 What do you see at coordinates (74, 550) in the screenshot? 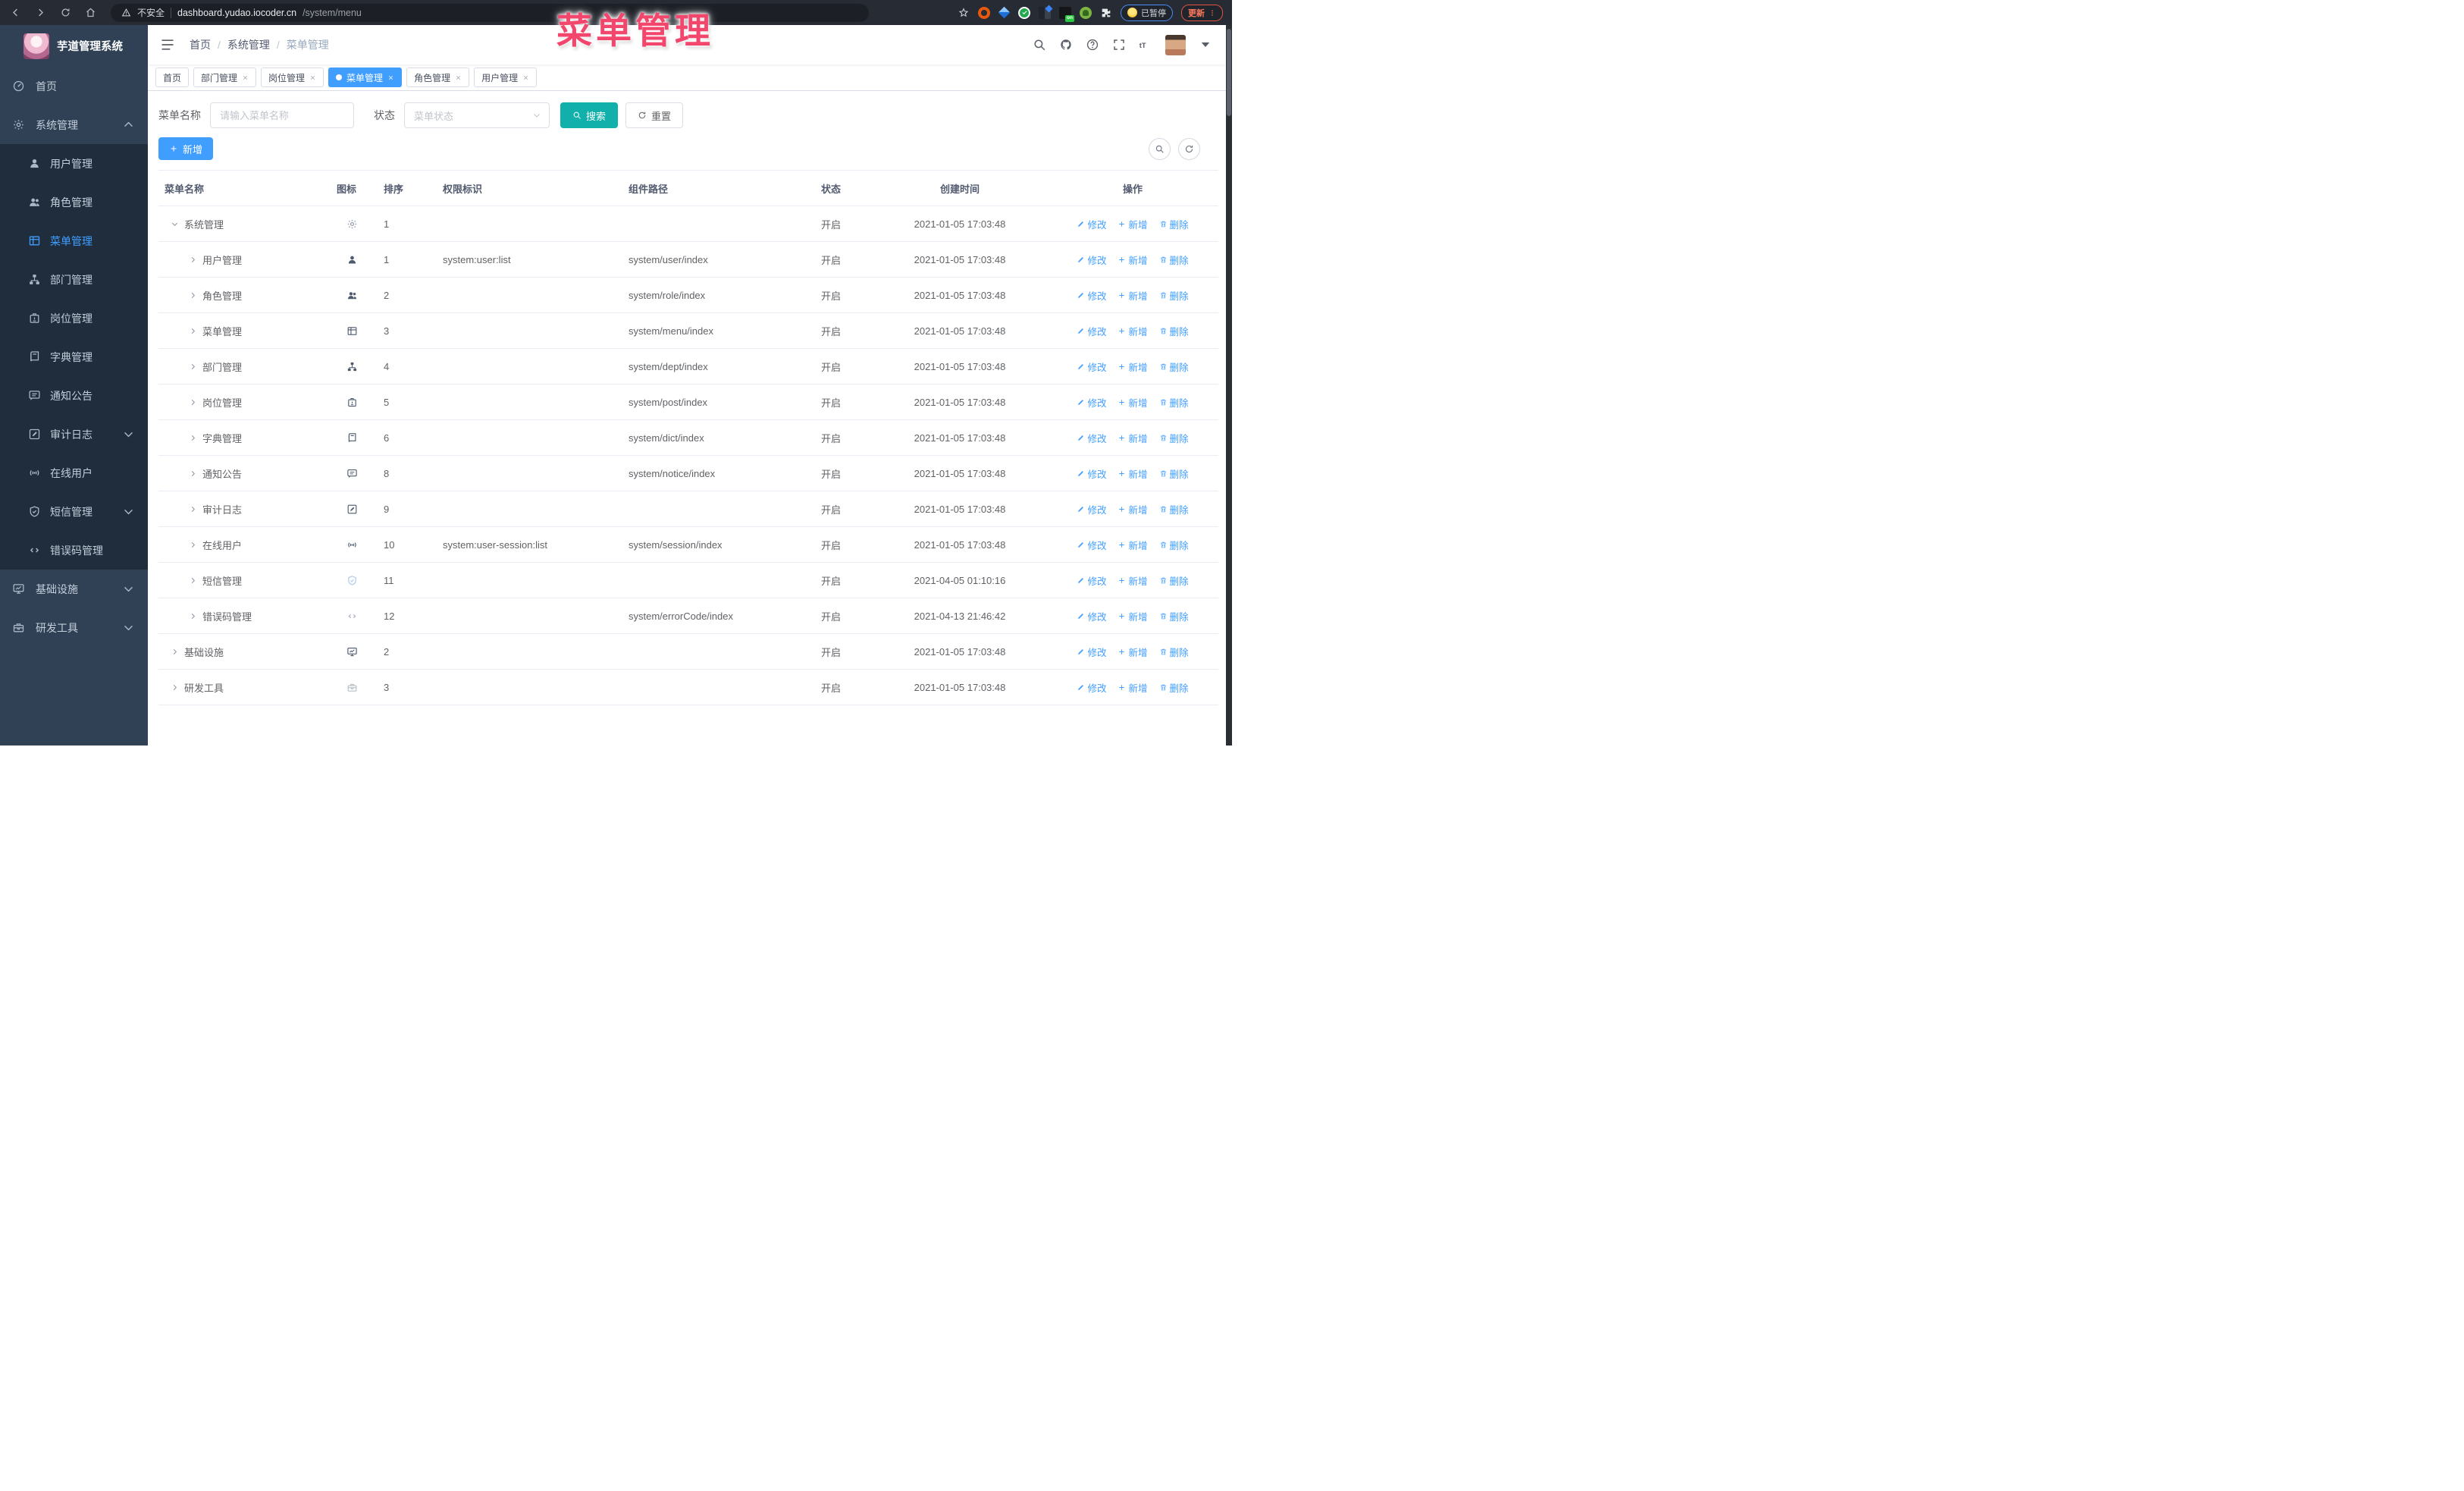
I see `sidebar-item-code: 错误码管理` at bounding box center [74, 550].